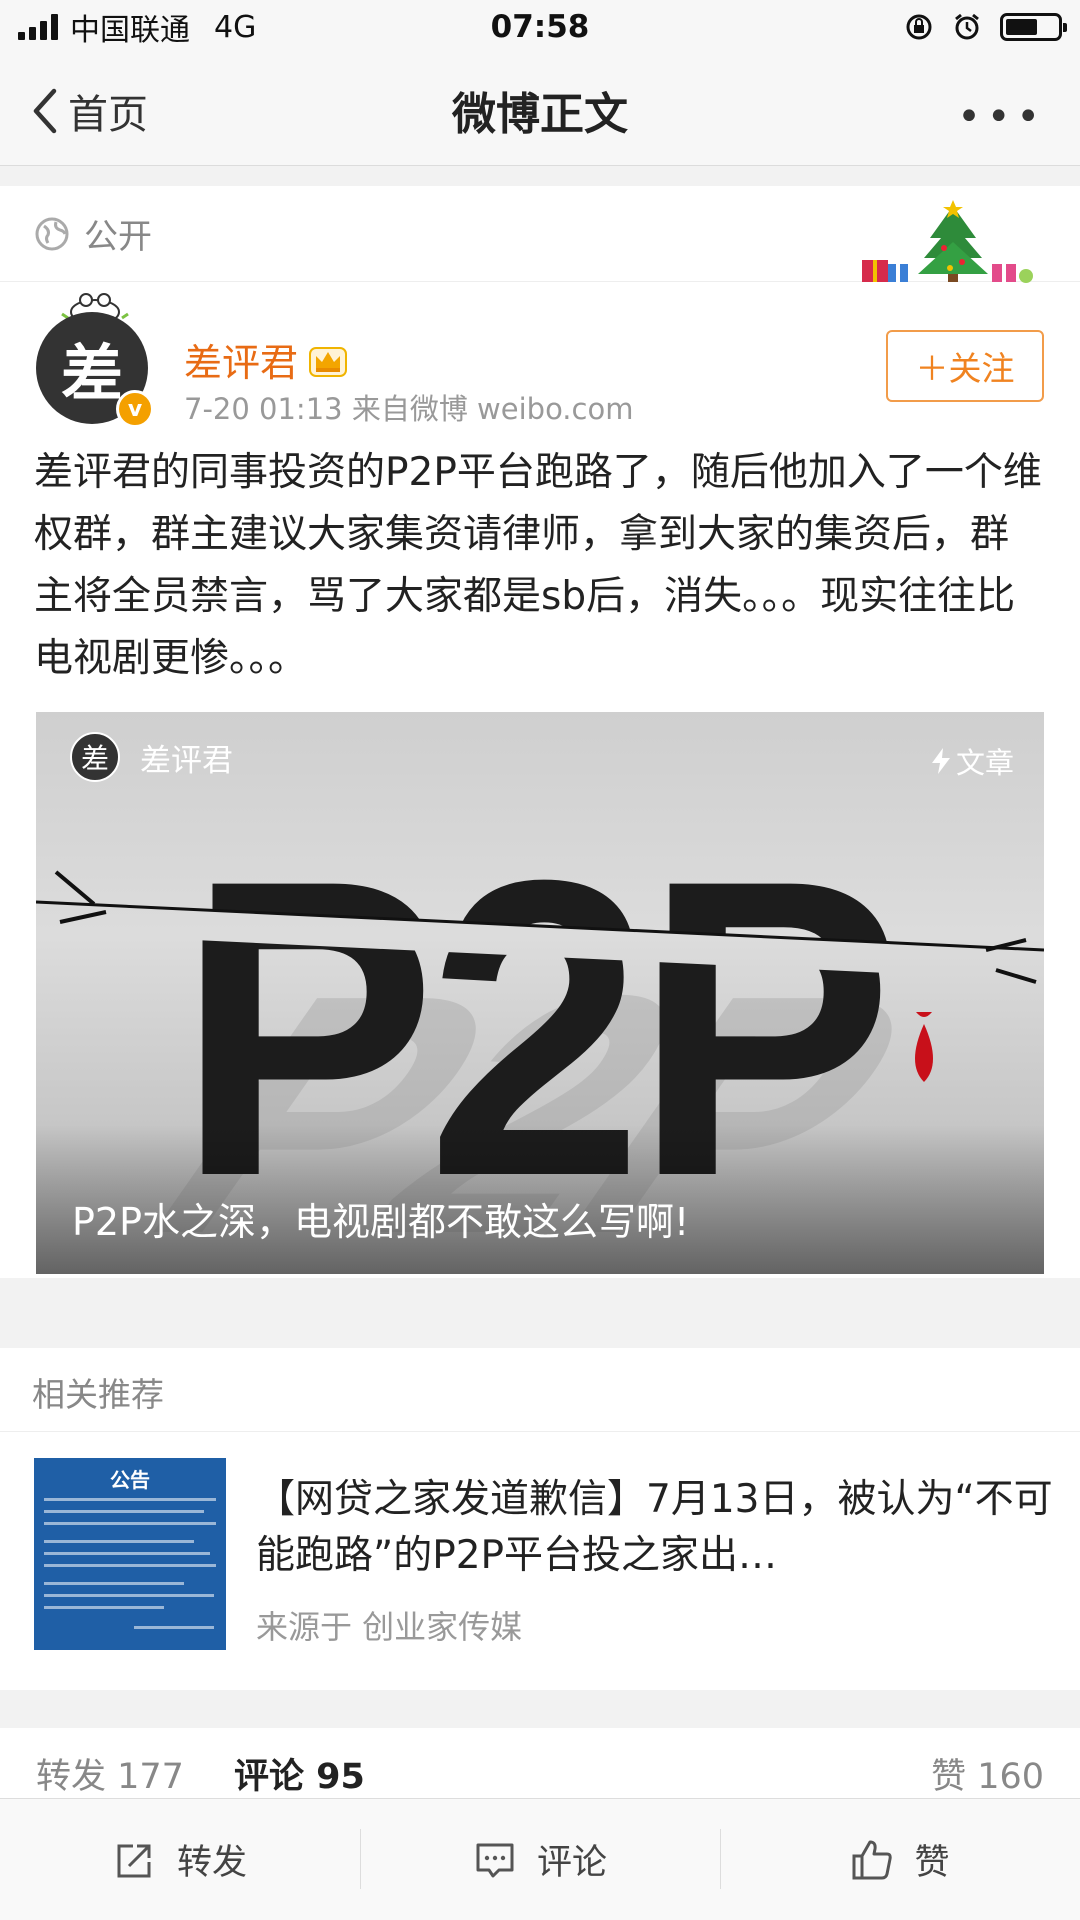  What do you see at coordinates (130, 1480) in the screenshot?
I see `thumbnail-title: 公告` at bounding box center [130, 1480].